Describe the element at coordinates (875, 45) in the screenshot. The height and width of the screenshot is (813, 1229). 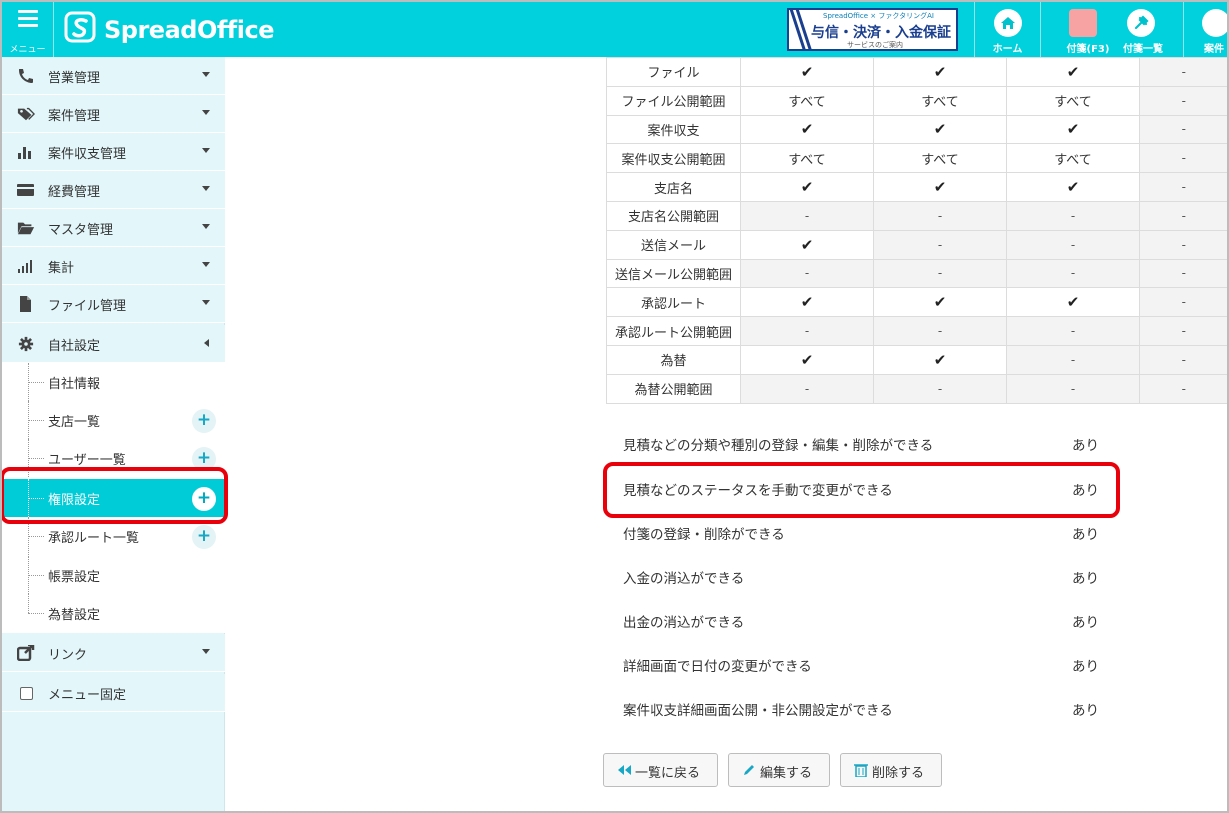
I see `banner-sub-text: サービスのご案内` at that location.